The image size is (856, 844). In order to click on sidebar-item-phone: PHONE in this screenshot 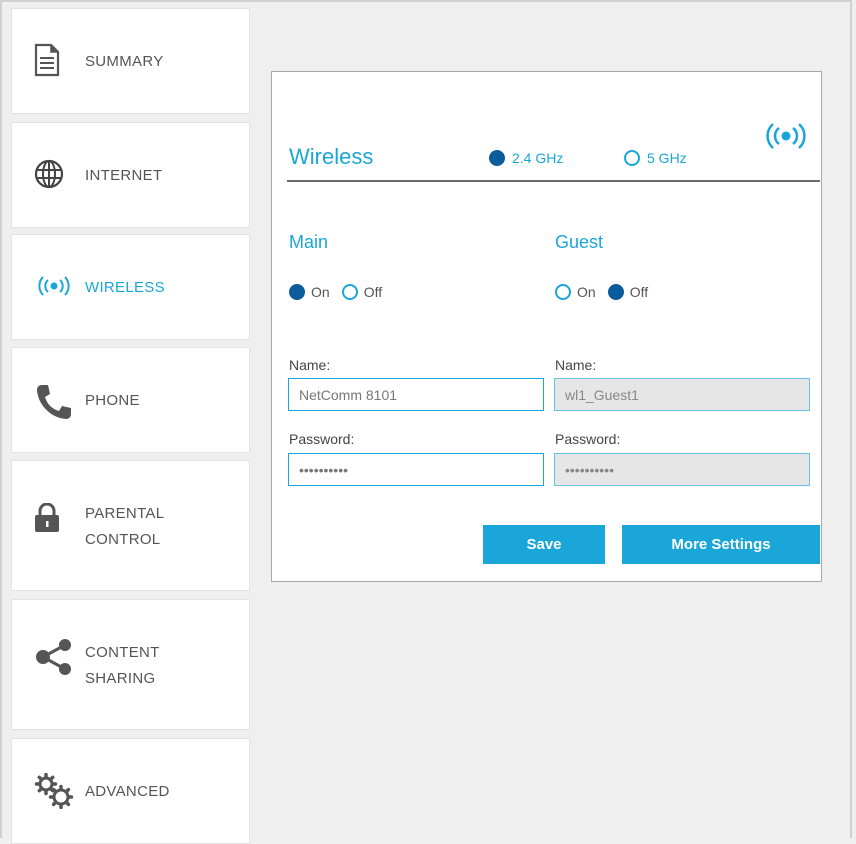, I will do `click(130, 400)`.